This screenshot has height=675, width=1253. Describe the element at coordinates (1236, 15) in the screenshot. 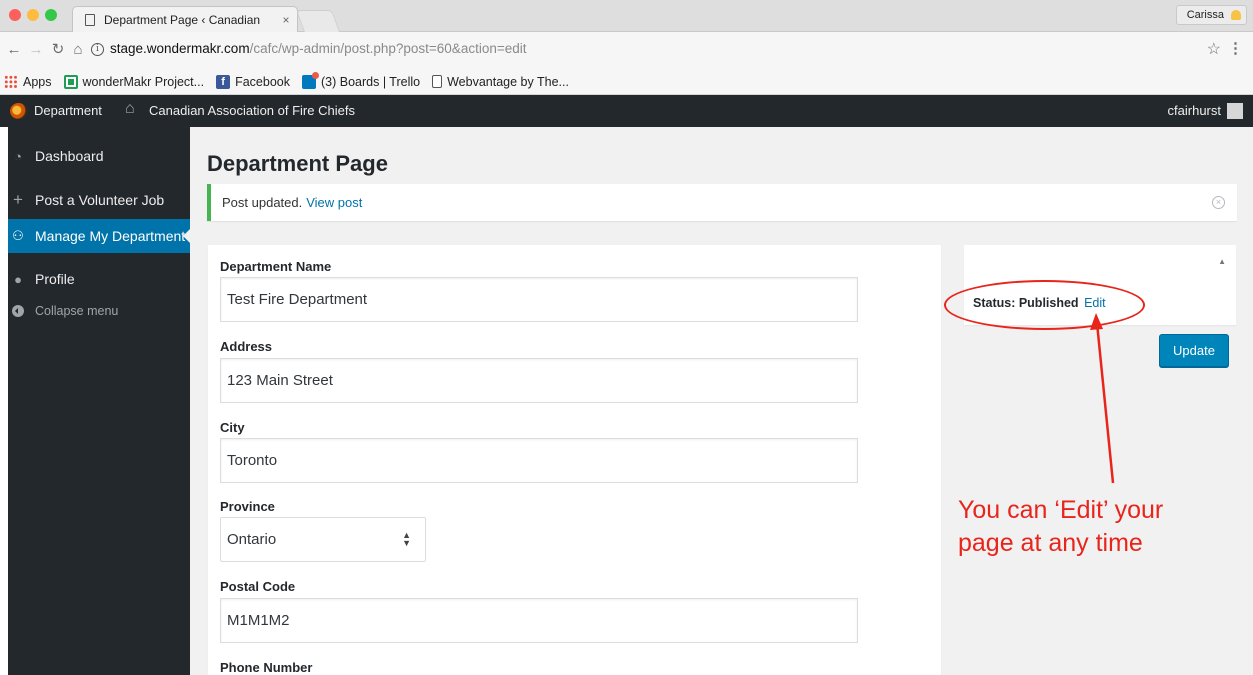

I see `profile-icon` at that location.